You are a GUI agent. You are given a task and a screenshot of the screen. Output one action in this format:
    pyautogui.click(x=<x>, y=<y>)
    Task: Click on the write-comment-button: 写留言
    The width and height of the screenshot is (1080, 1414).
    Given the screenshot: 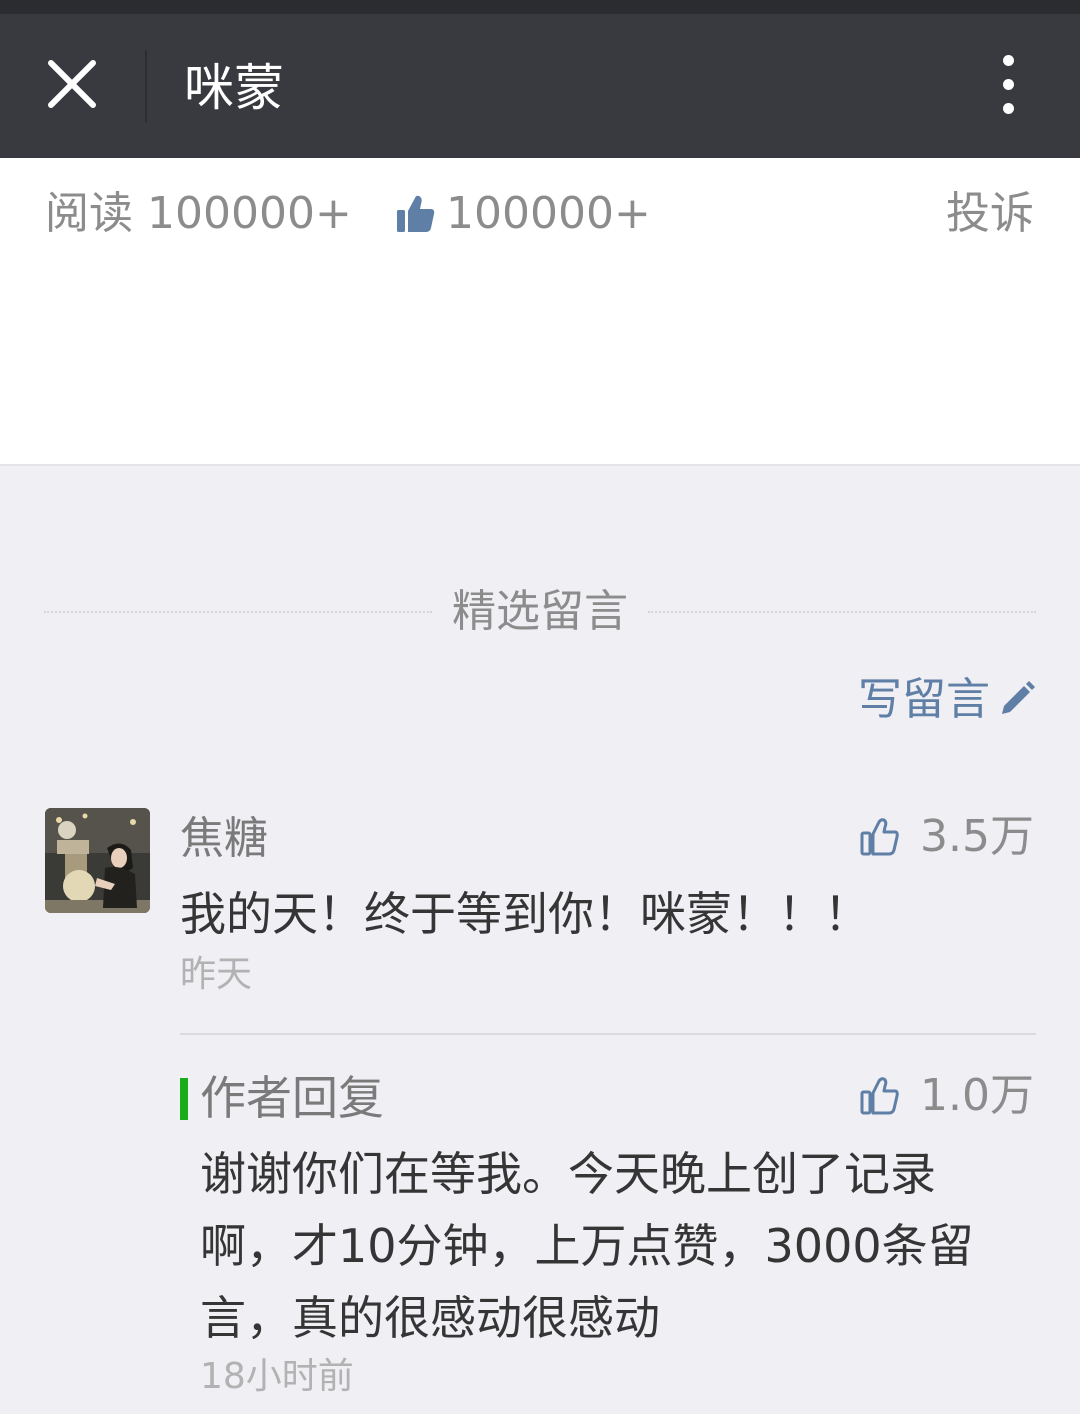 What is the action you would take?
    pyautogui.click(x=947, y=700)
    